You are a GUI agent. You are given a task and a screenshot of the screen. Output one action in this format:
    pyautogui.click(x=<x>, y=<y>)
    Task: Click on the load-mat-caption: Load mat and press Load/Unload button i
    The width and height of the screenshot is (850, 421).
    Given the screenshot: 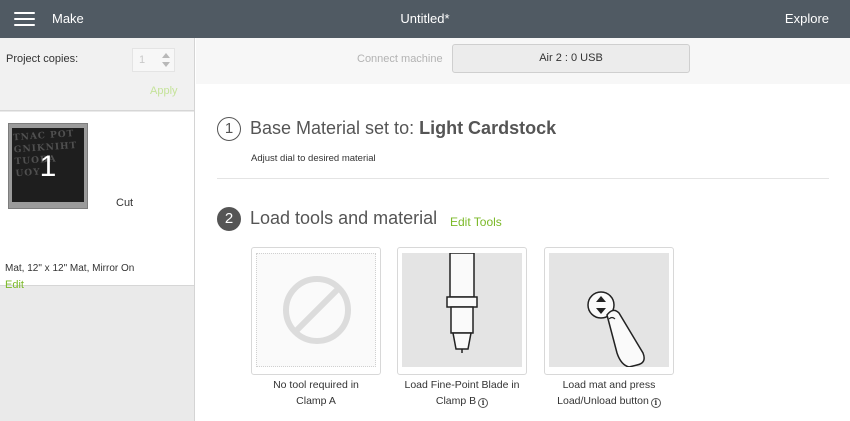 What is the action you would take?
    pyautogui.click(x=609, y=393)
    